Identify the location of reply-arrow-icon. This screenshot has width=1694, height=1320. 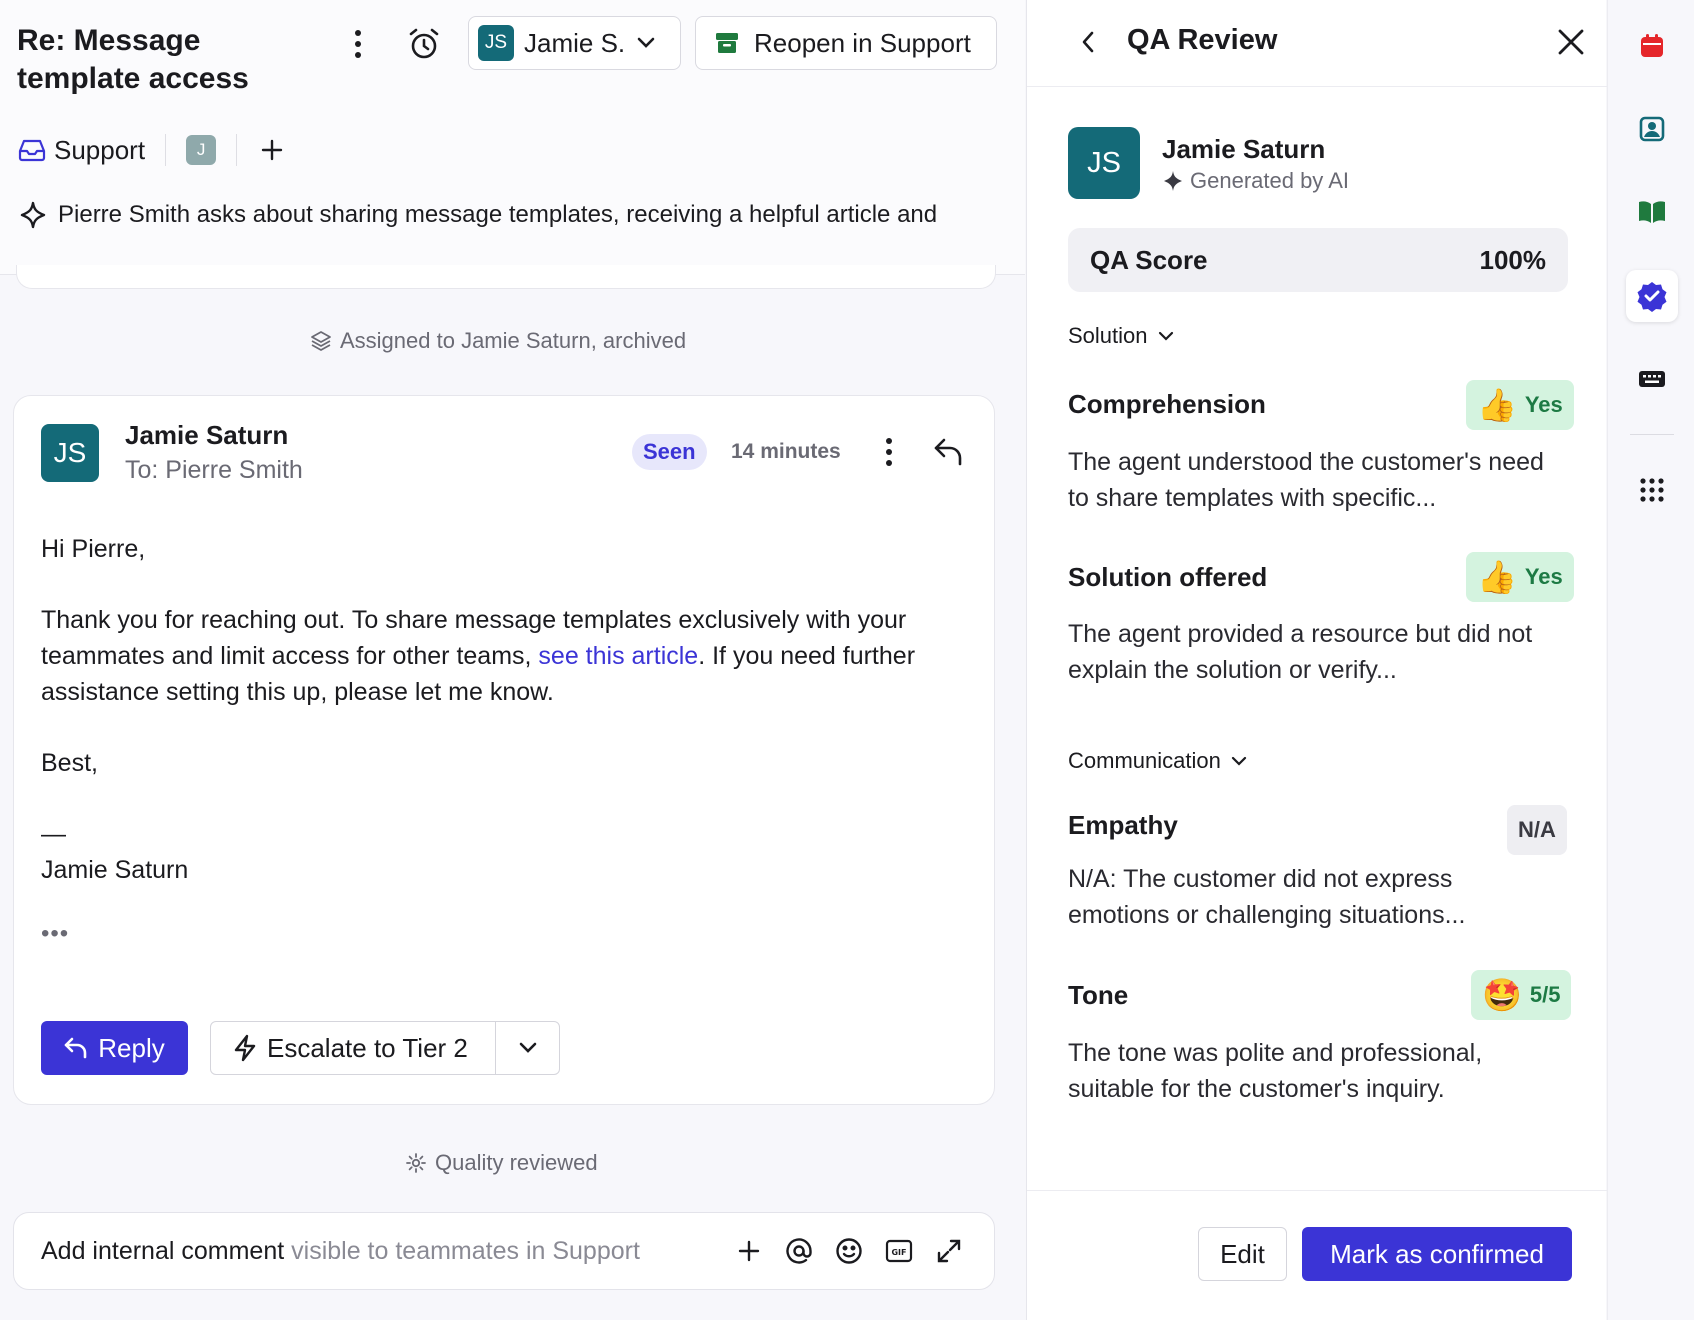
(949, 452).